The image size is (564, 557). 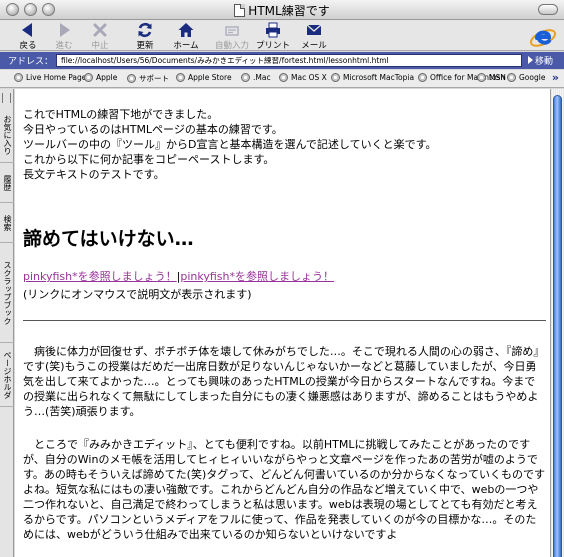 What do you see at coordinates (27, 30) in the screenshot?
I see `back-arrow-icon` at bounding box center [27, 30].